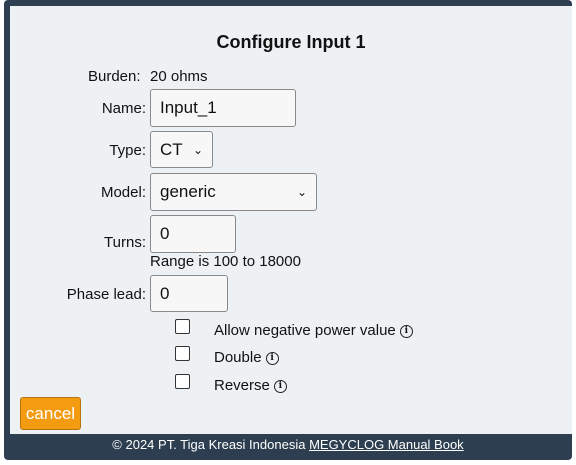 This screenshot has width=576, height=465. What do you see at coordinates (182, 381) in the screenshot?
I see `reverse-checkbox` at bounding box center [182, 381].